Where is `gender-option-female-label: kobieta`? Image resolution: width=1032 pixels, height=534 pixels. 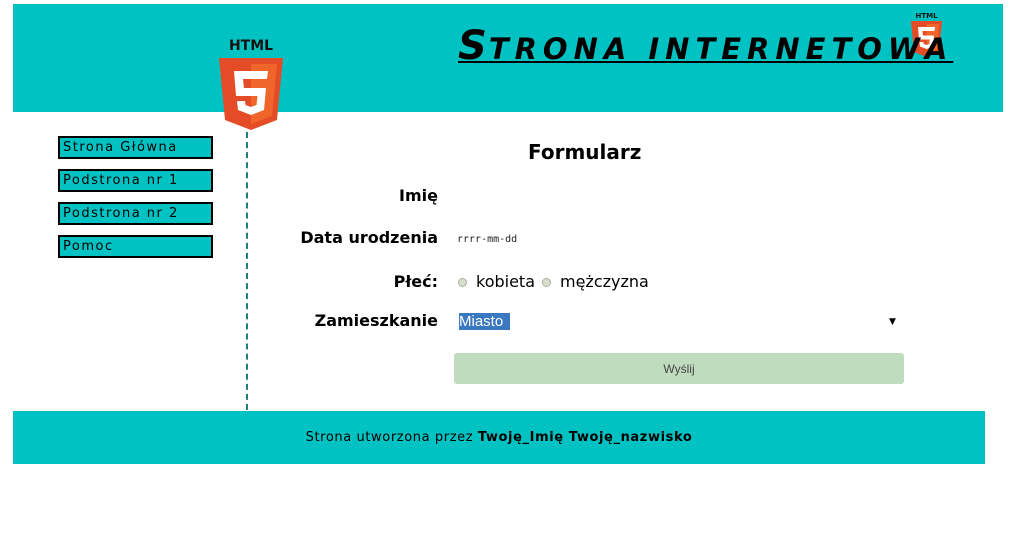 gender-option-female-label: kobieta is located at coordinates (506, 281).